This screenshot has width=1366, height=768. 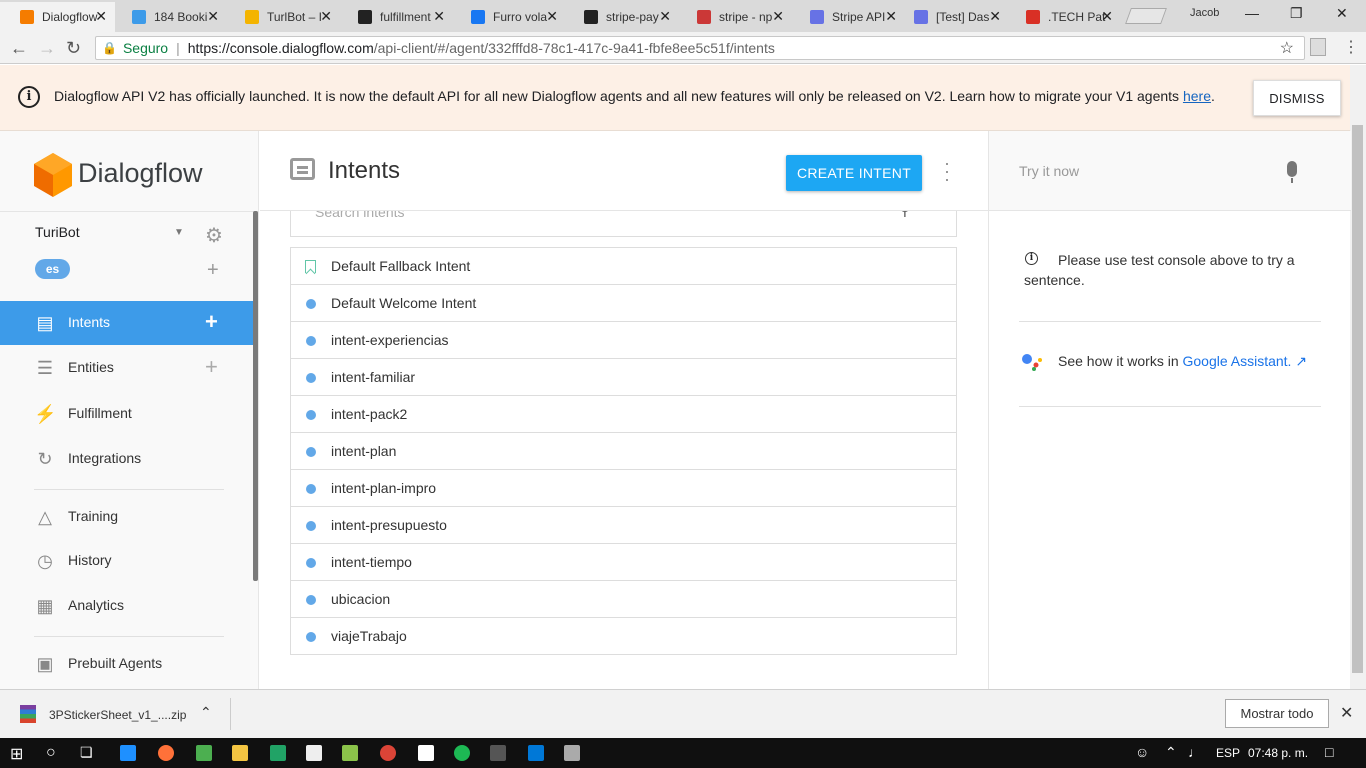 What do you see at coordinates (117, 715) in the screenshot?
I see `download-filename: 3PStickerSheet_v1_....zip` at bounding box center [117, 715].